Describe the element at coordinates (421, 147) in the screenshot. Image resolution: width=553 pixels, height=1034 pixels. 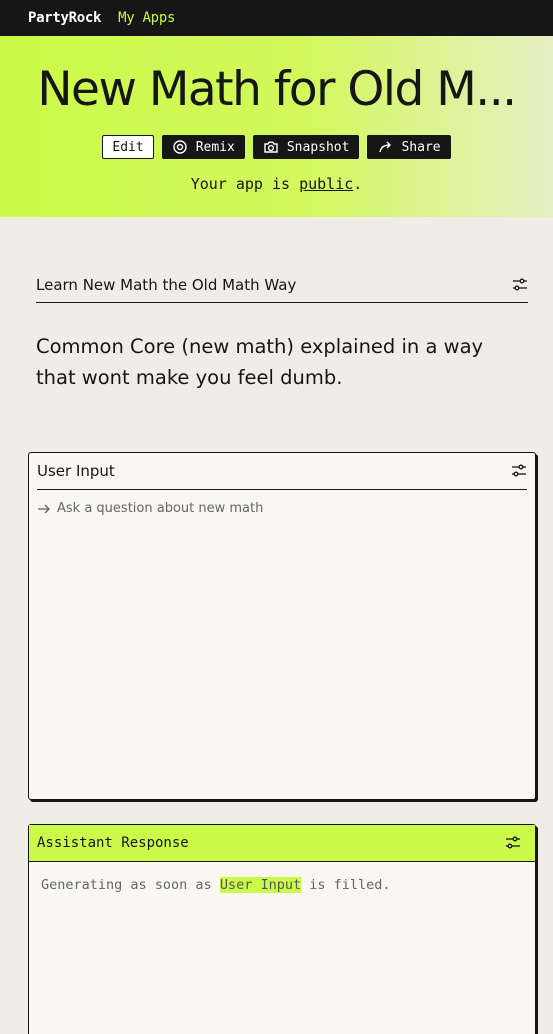
I see `share-button-label: Share` at that location.